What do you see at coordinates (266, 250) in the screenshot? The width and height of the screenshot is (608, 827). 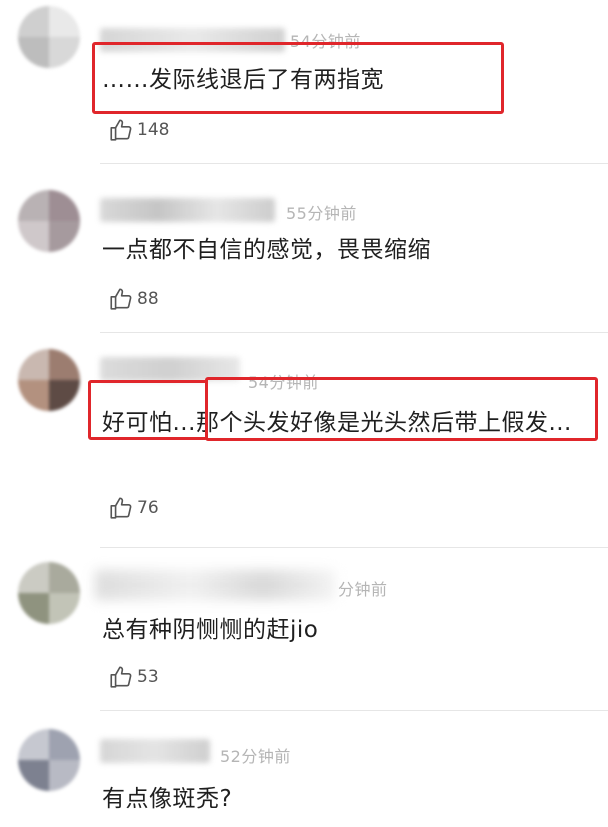 I see `comment-text: 一点都不自信的感觉，畏畏缩缩` at bounding box center [266, 250].